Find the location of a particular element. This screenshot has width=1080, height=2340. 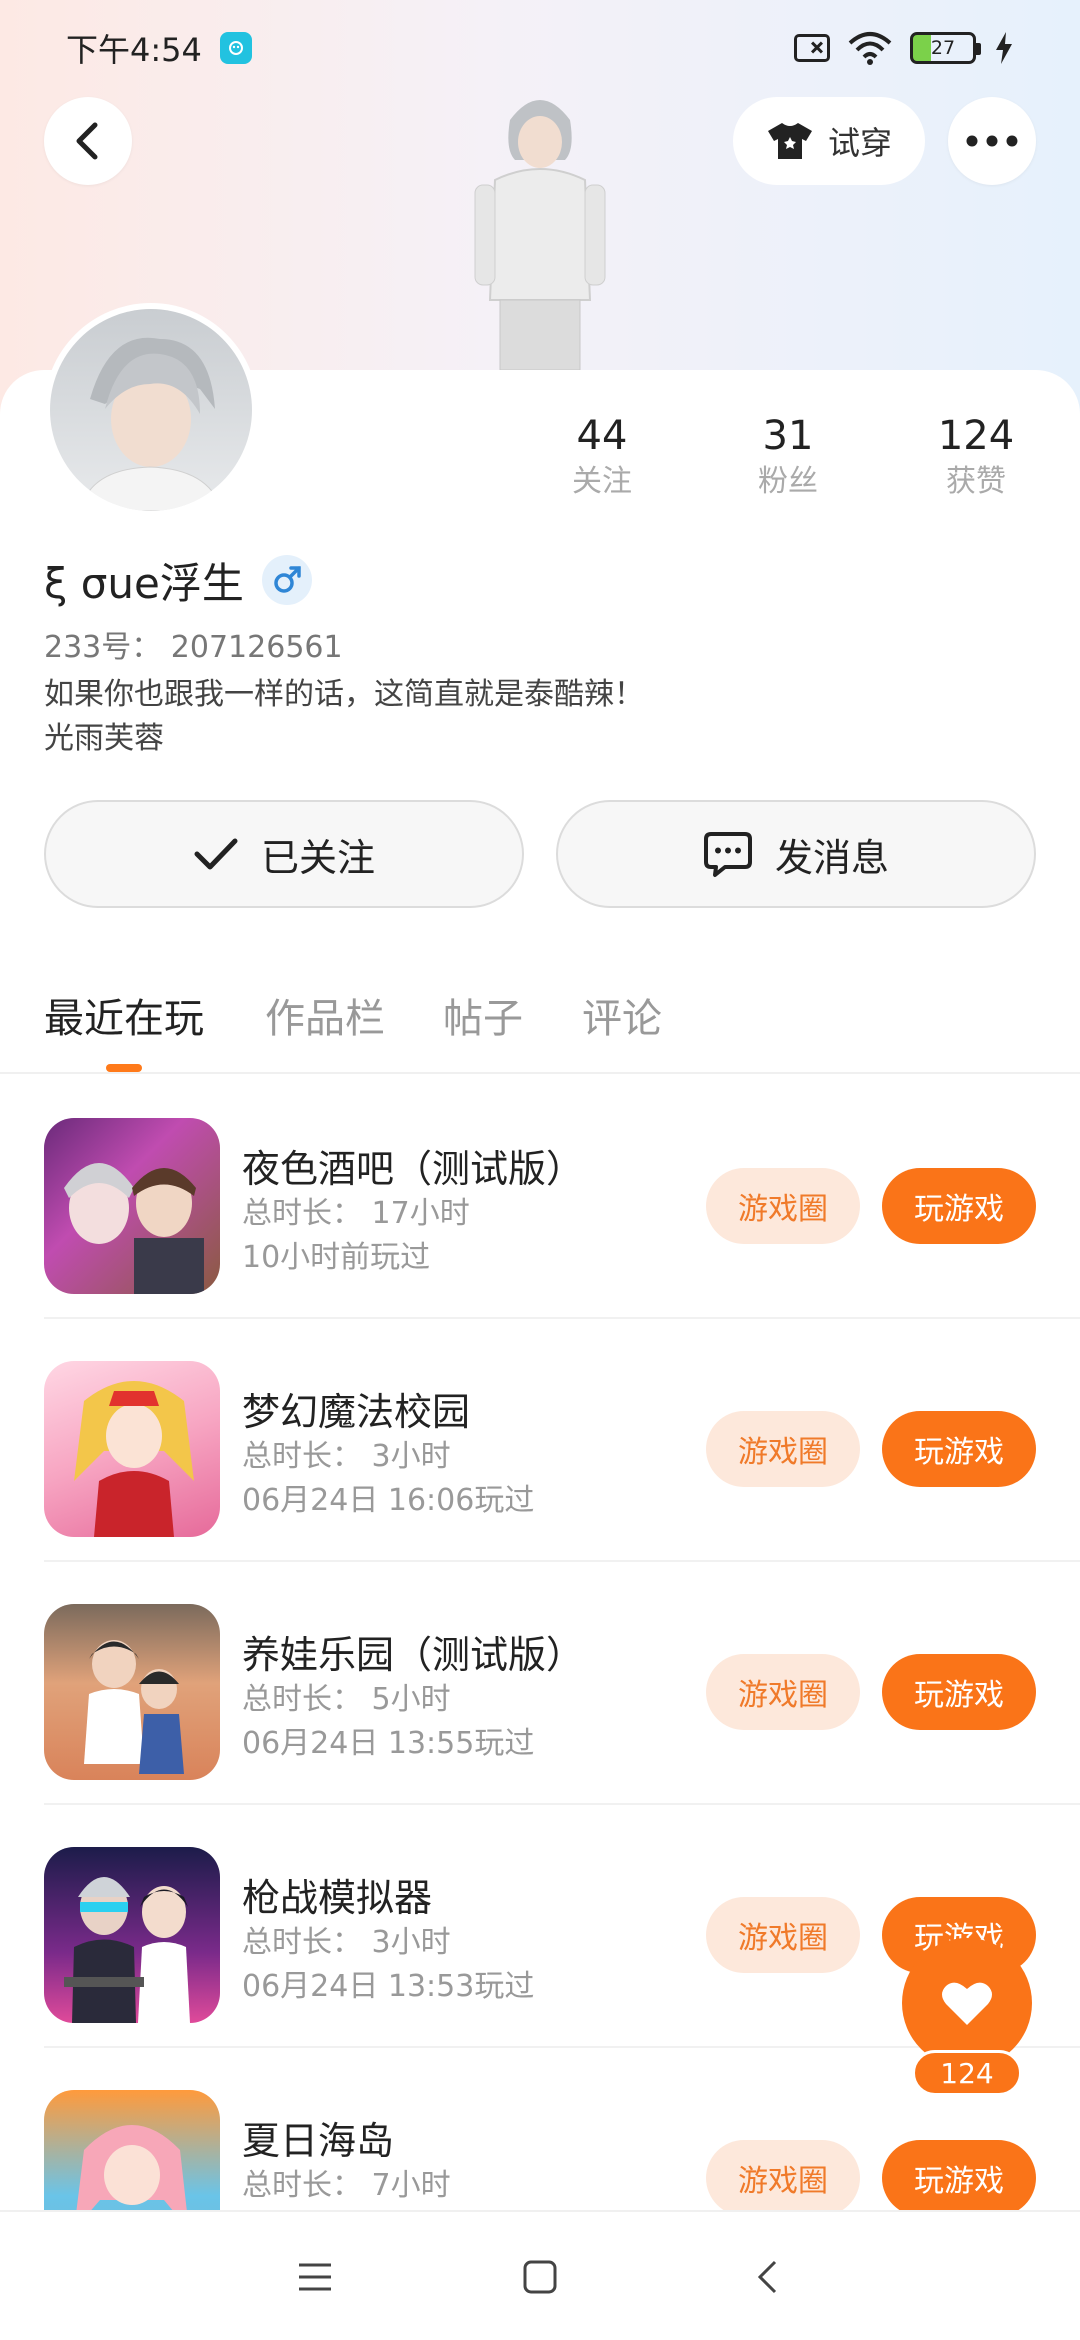

home-square-icon is located at coordinates (540, 2277).